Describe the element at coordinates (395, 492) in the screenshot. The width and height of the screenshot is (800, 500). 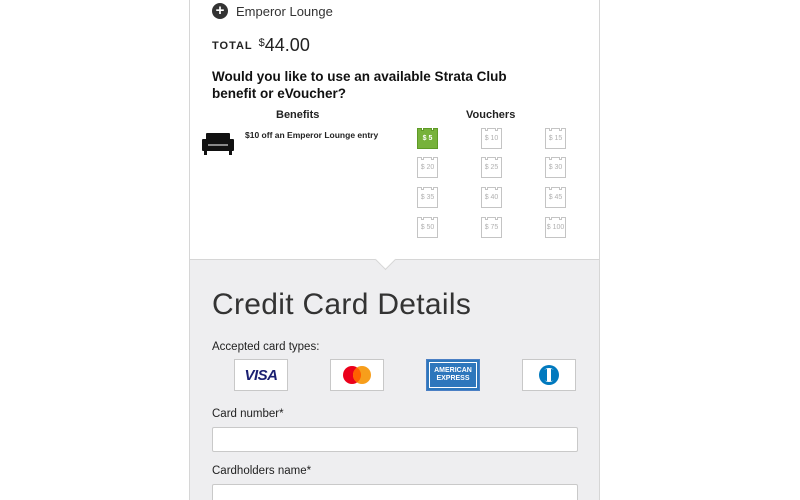
I see `cardholder-name-input` at that location.